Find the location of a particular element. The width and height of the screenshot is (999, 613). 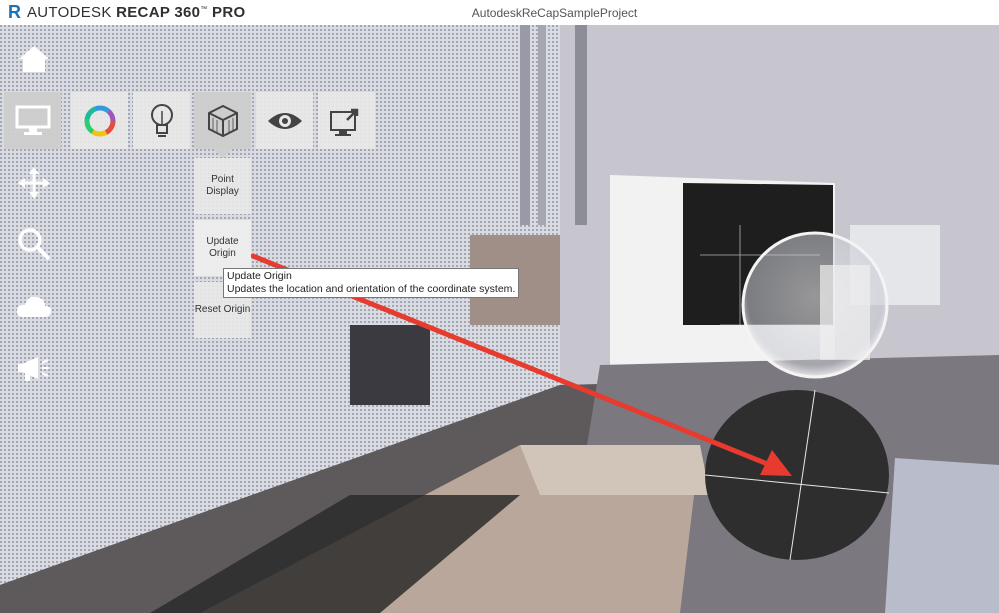

megaphone-icon is located at coordinates (33, 369).